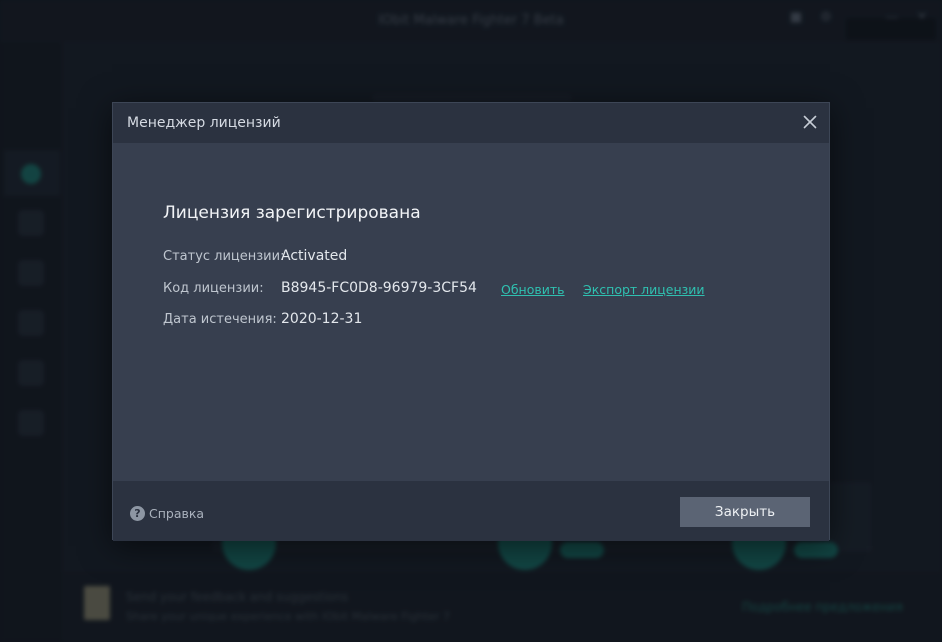 Image resolution: width=942 pixels, height=642 pixels. What do you see at coordinates (745, 512) in the screenshot?
I see `close-button: Закрыть` at bounding box center [745, 512].